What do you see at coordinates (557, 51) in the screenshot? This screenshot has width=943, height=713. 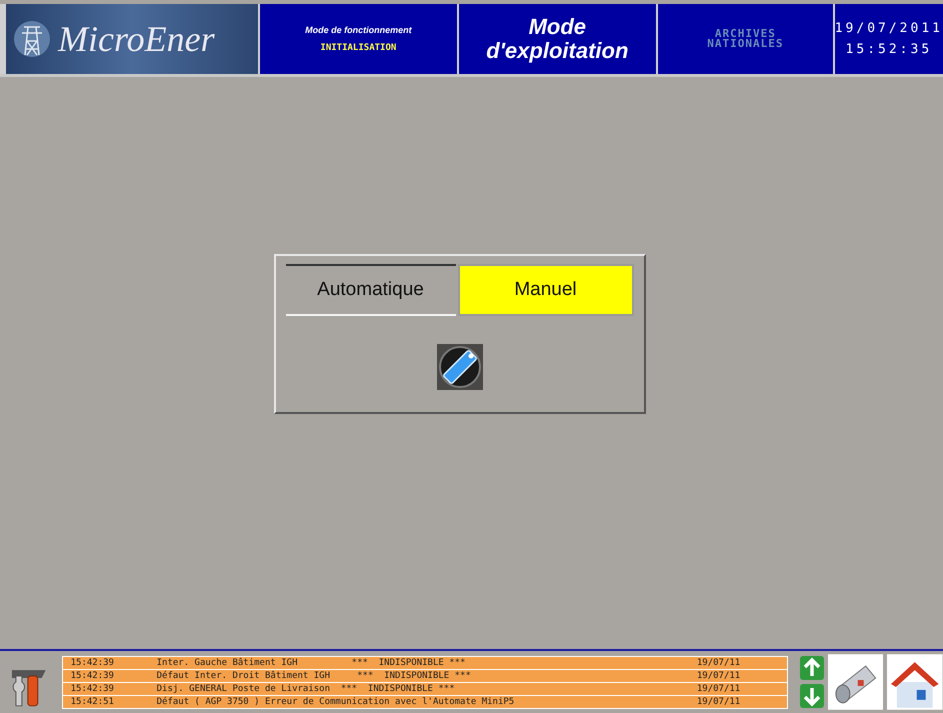 I see `page-title: d'exploitation` at bounding box center [557, 51].